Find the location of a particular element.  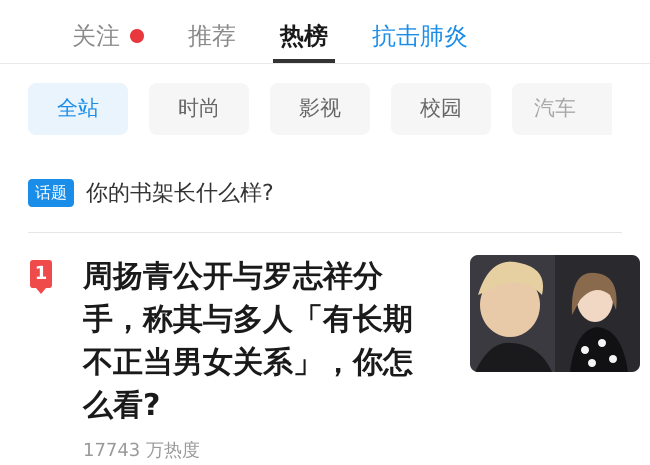

tab: 抗击肺炎 is located at coordinates (420, 36).